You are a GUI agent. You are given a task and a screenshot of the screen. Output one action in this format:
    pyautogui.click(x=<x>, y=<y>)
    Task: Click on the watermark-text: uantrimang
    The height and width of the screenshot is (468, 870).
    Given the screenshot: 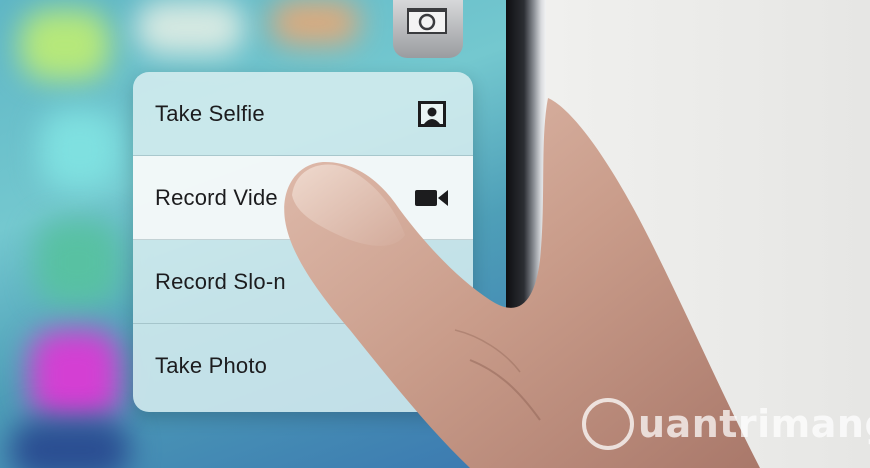 What is the action you would take?
    pyautogui.click(x=754, y=424)
    